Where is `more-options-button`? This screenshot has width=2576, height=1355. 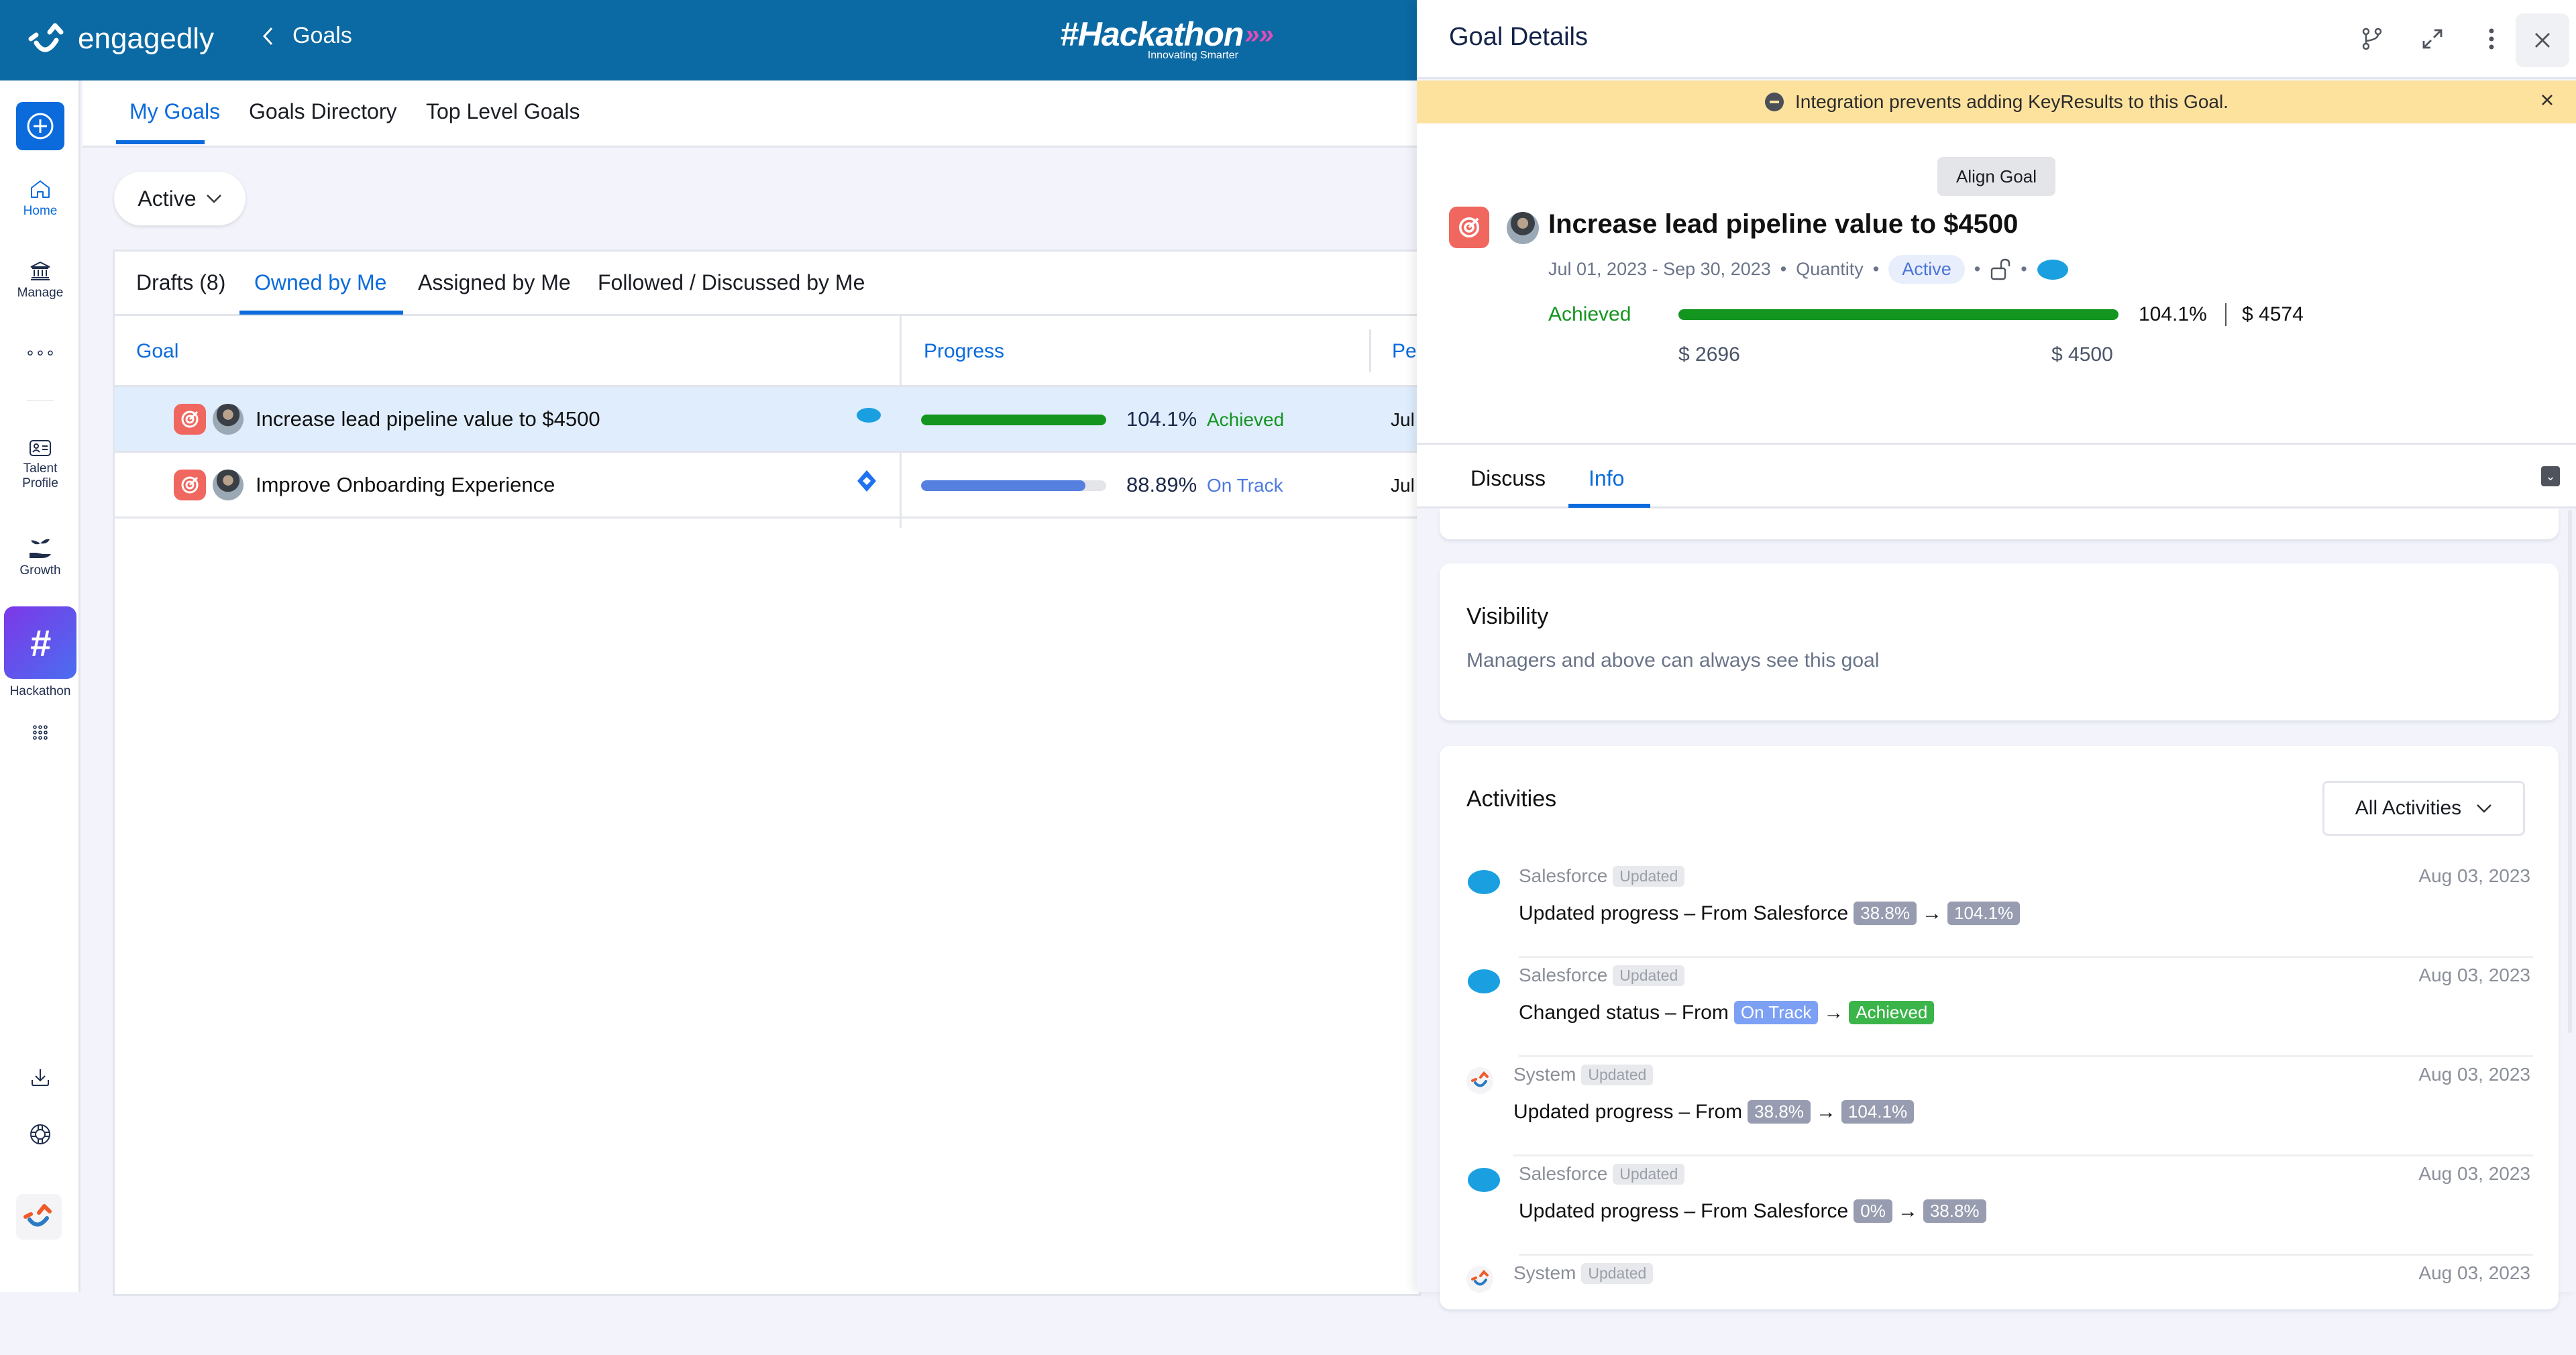
more-options-button is located at coordinates (2491, 39).